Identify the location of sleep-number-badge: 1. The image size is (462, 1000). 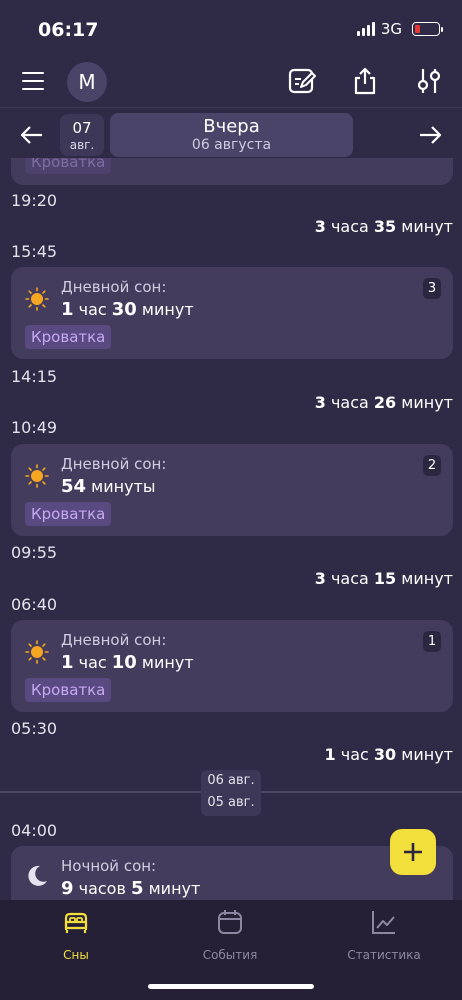
(432, 641).